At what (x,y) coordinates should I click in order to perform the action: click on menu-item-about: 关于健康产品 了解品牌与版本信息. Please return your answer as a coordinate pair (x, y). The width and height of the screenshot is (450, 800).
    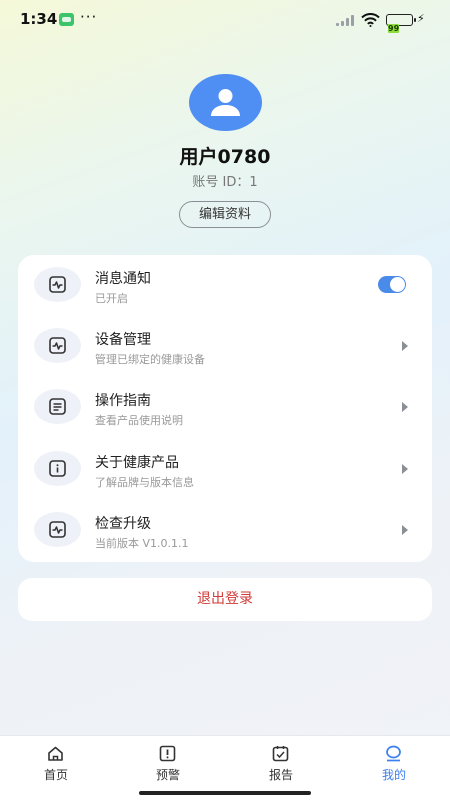
    Looking at the image, I should click on (225, 469).